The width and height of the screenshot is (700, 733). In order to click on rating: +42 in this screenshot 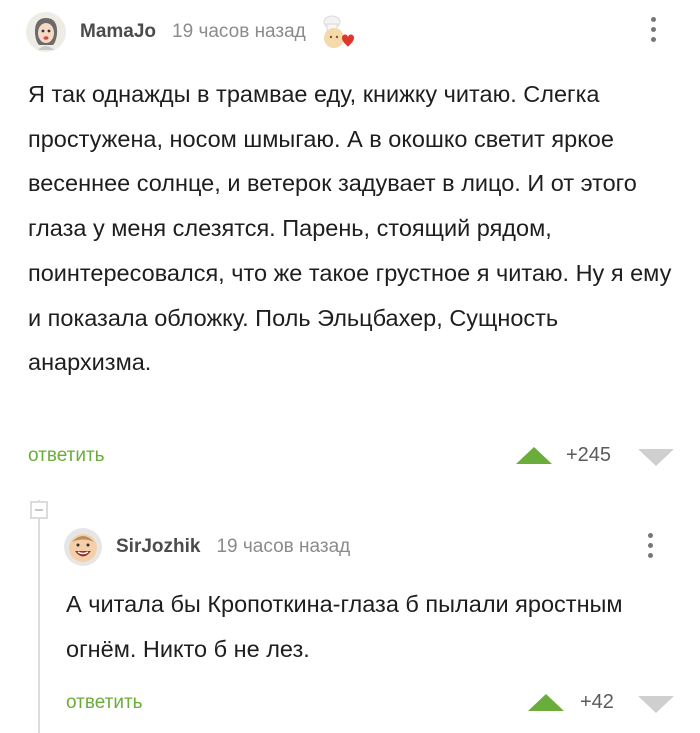, I will do `click(597, 702)`.